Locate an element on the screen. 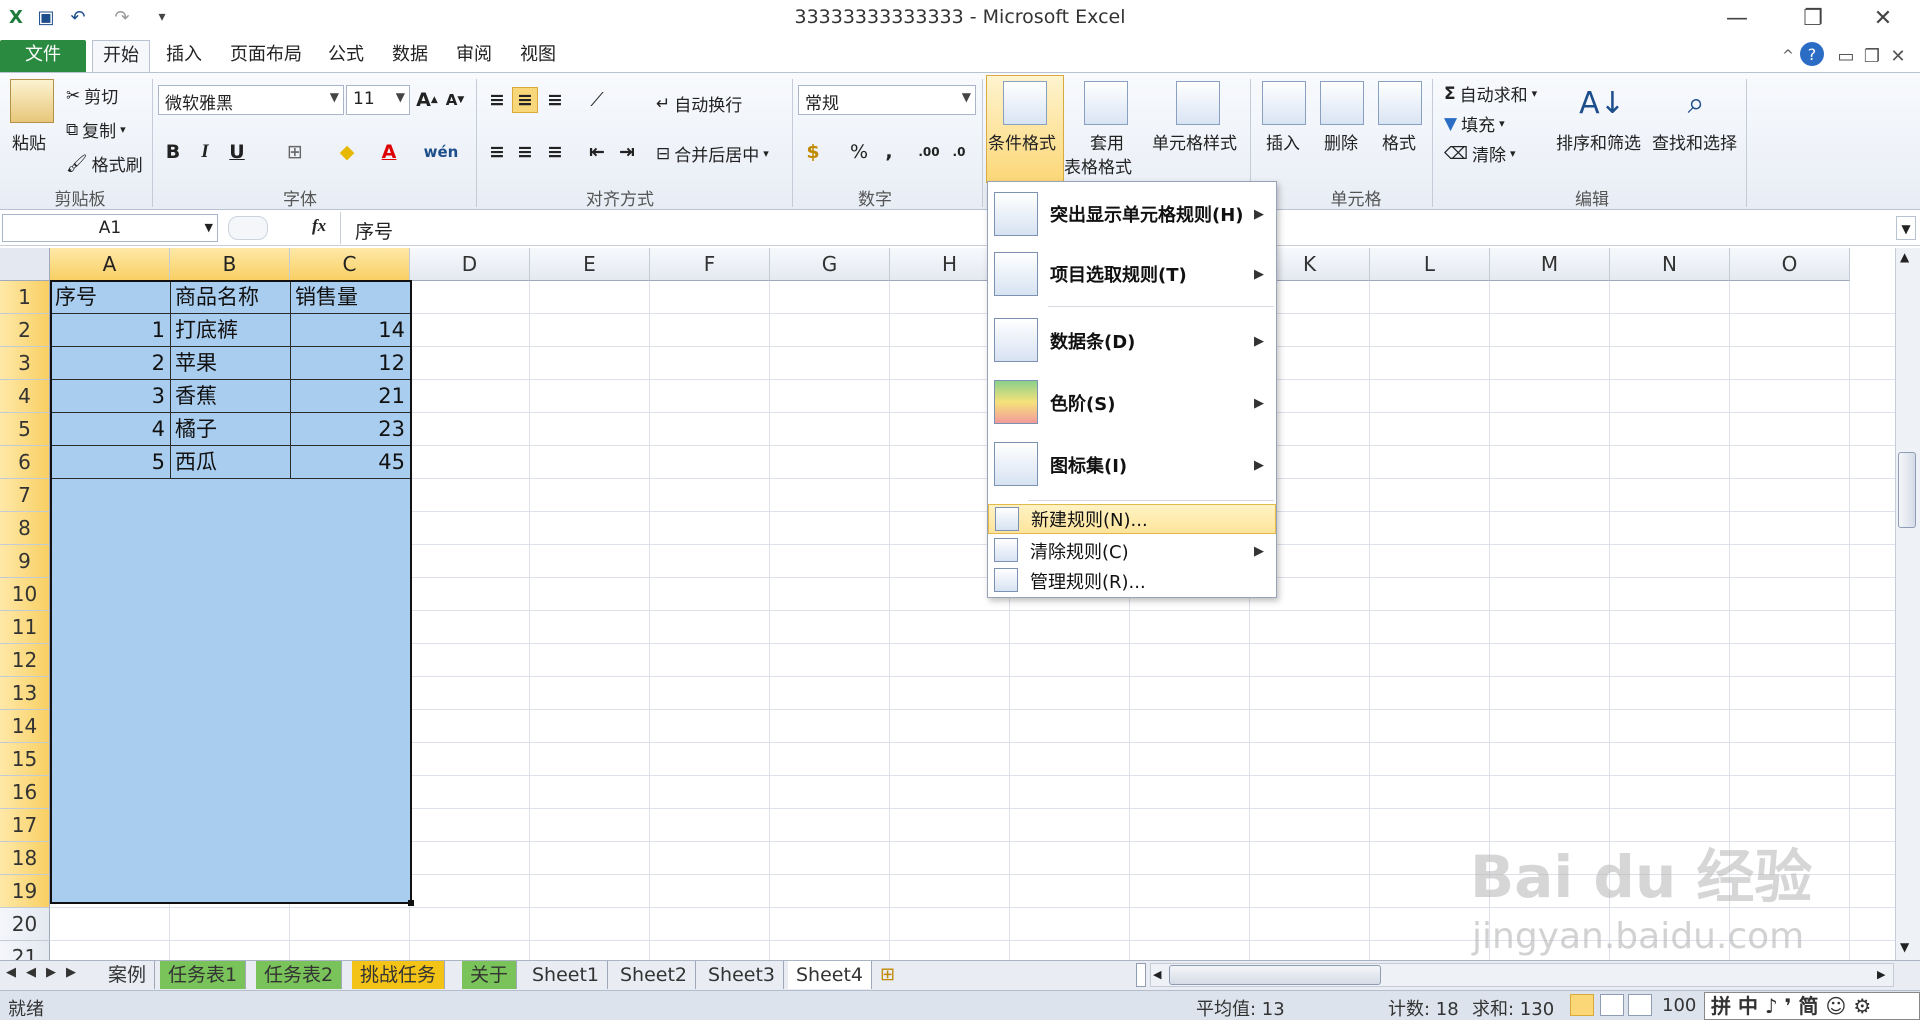 The height and width of the screenshot is (1021, 1920). restore-button: ❐ is located at coordinates (1813, 18).